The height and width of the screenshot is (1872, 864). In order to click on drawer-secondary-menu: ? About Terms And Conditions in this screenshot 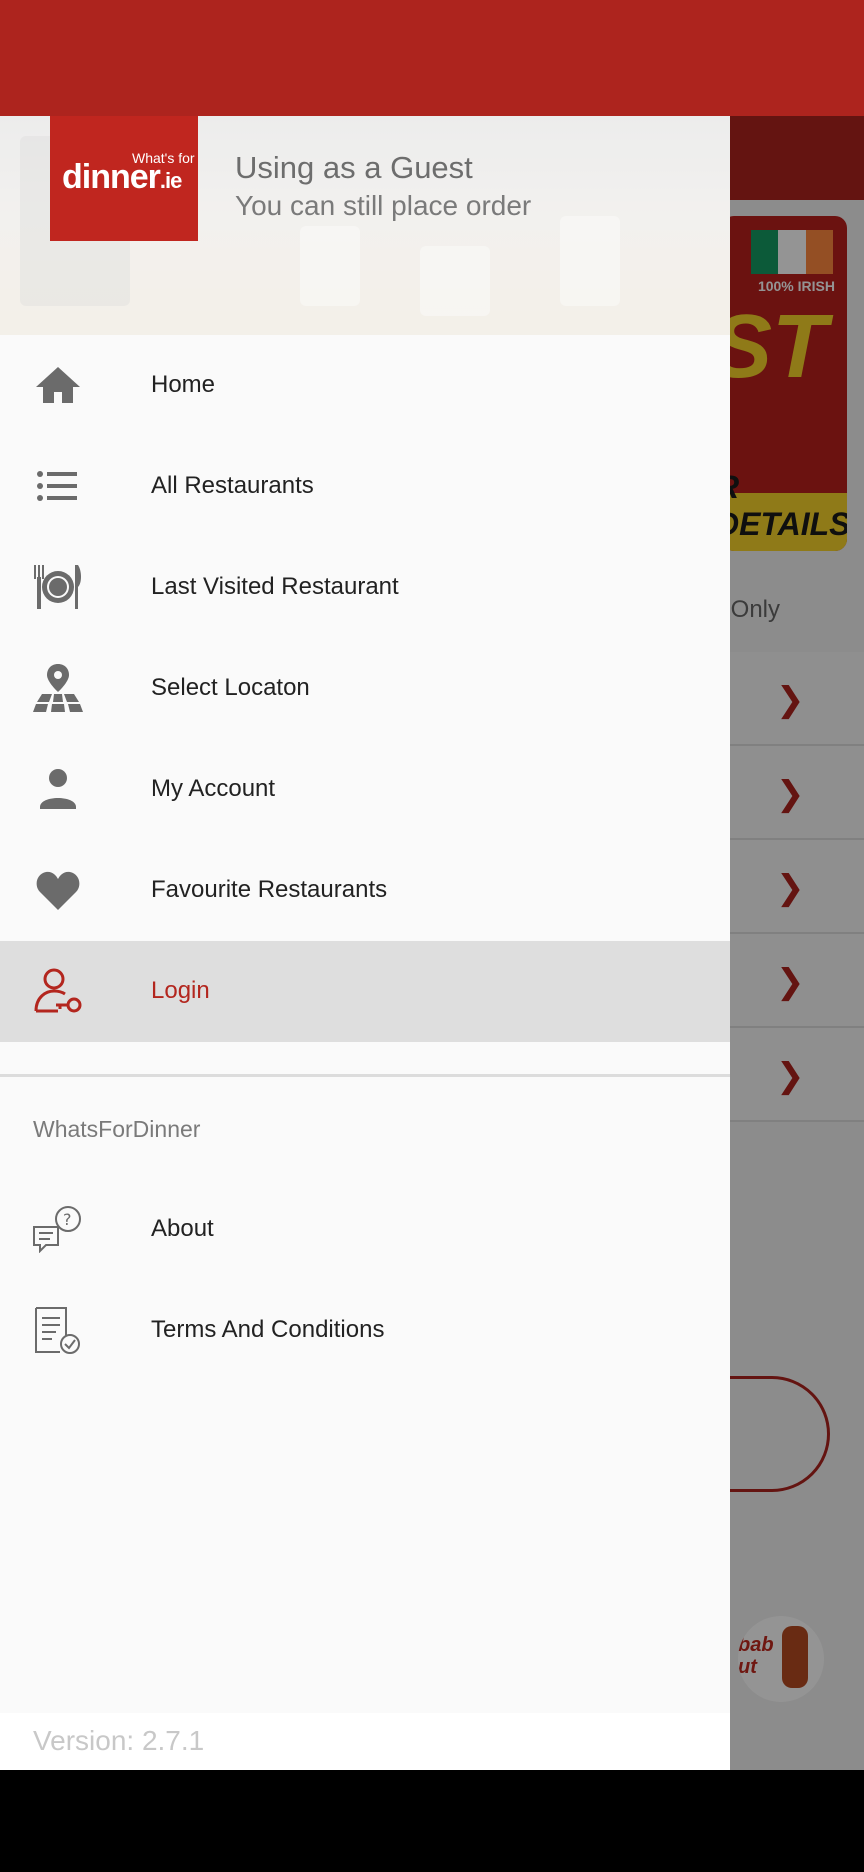, I will do `click(365, 1280)`.